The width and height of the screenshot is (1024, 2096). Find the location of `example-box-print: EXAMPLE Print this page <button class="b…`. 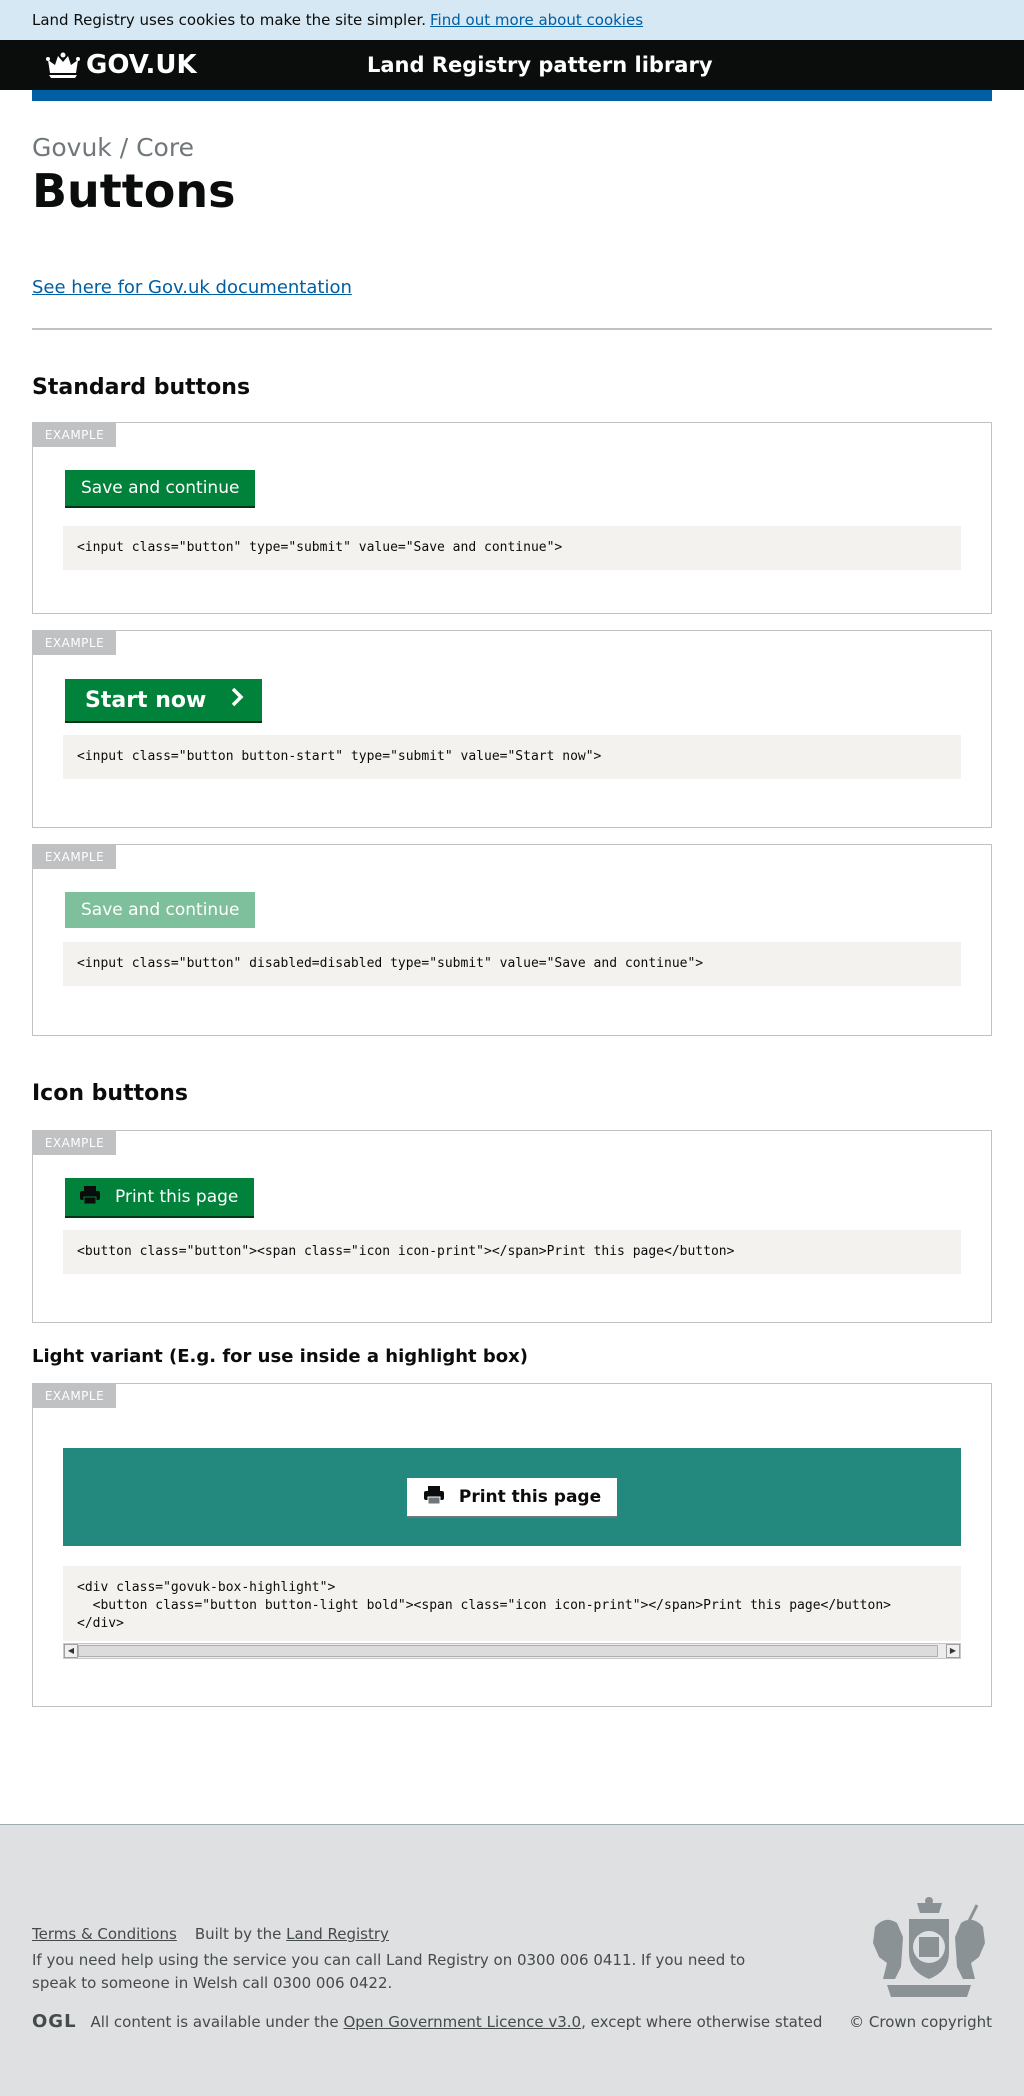

example-box-print: EXAMPLE Print this page <button class="b… is located at coordinates (512, 1226).